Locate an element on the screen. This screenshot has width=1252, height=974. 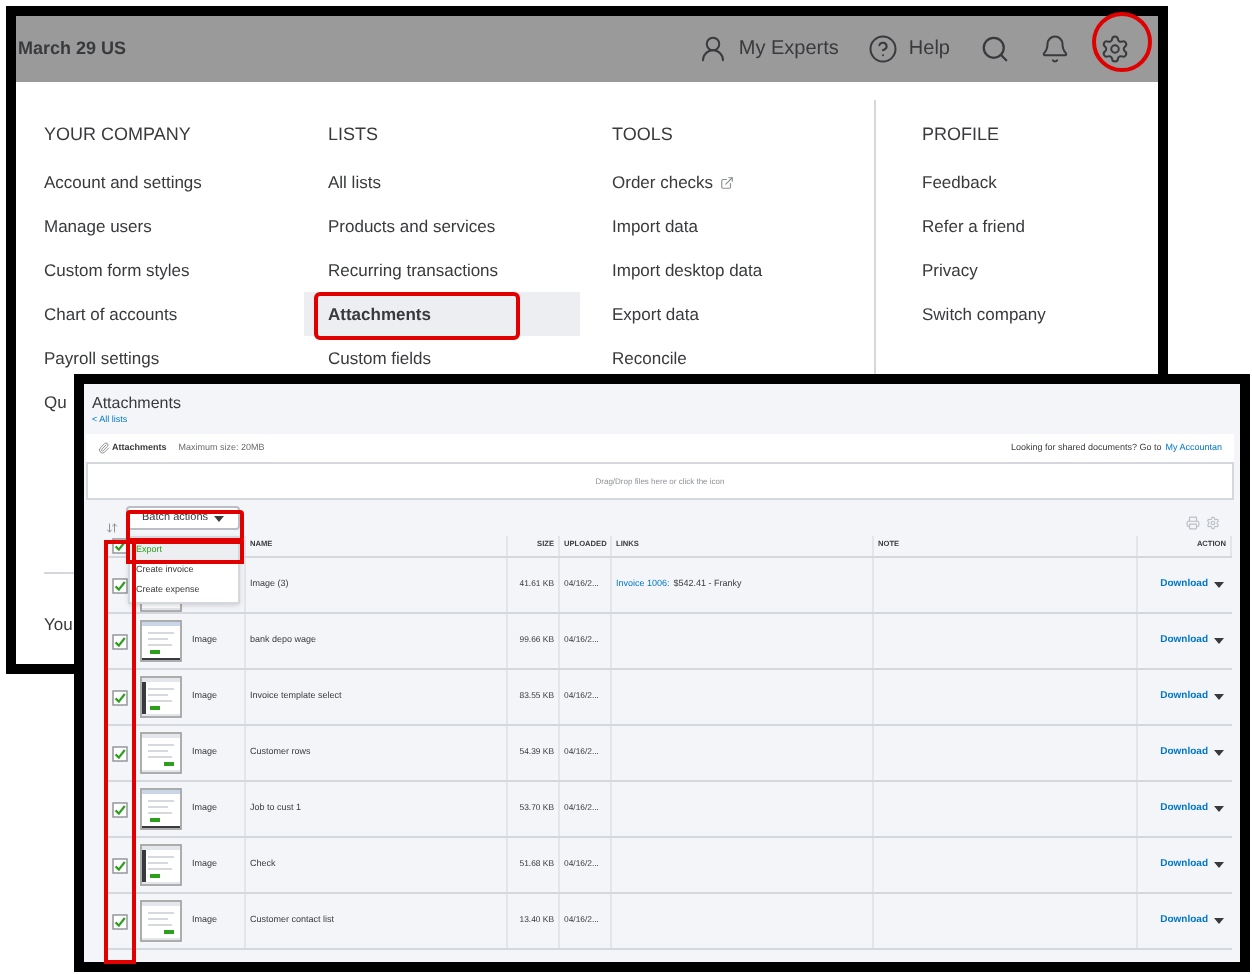
menu-item: Chart of accounts is located at coordinates (111, 314).